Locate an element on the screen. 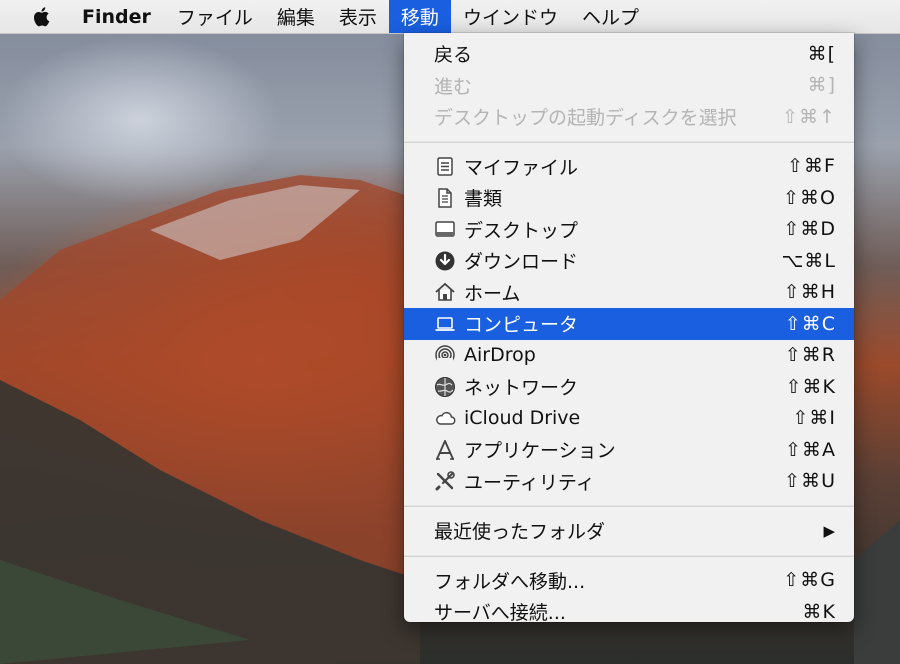  menu-bar: Finder ファイル 編集 表示 移動 ウインドウ ヘルプ is located at coordinates (450, 17).